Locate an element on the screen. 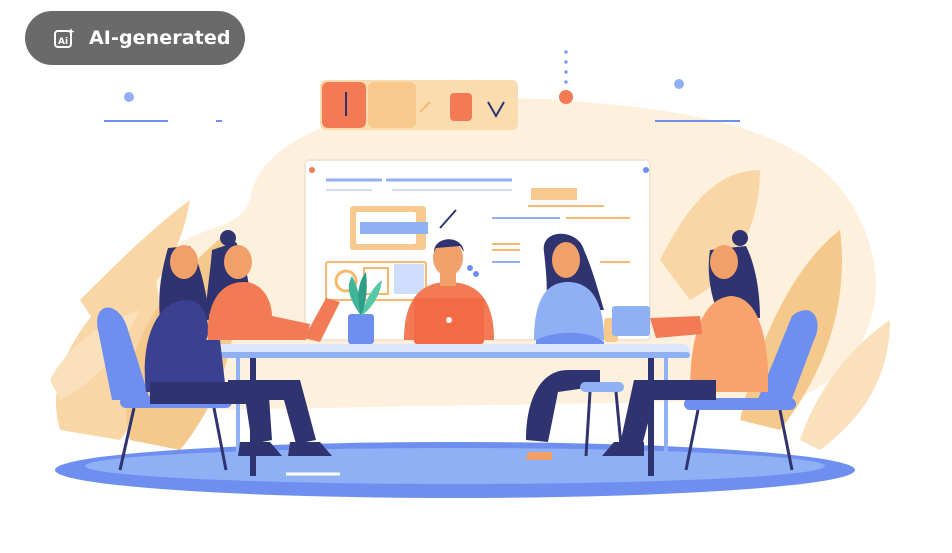 This screenshot has width=952, height=553. floating-toolbar is located at coordinates (419, 105).